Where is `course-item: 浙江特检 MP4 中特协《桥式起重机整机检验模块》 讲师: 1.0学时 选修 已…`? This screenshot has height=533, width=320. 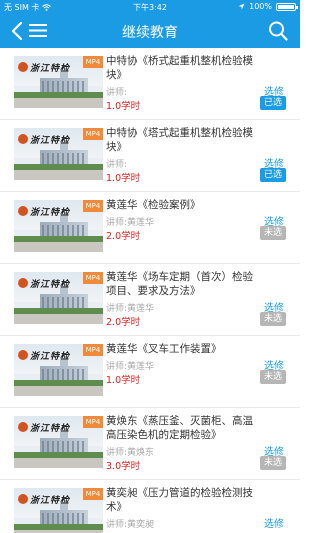
course-item: 浙江特检 MP4 中特协《桥式起重机整机检验模块》 讲师: 1.0学时 选修 已… is located at coordinates (150, 84).